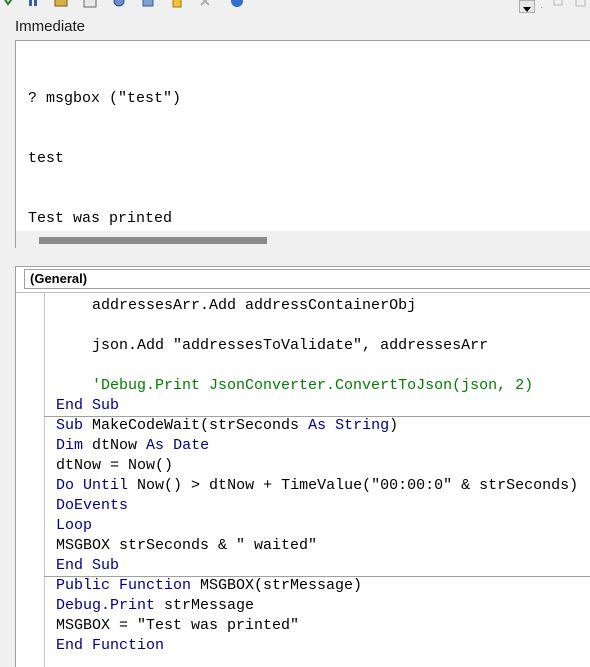 The height and width of the screenshot is (667, 590). What do you see at coordinates (295, 257) in the screenshot?
I see `pane-splitter` at bounding box center [295, 257].